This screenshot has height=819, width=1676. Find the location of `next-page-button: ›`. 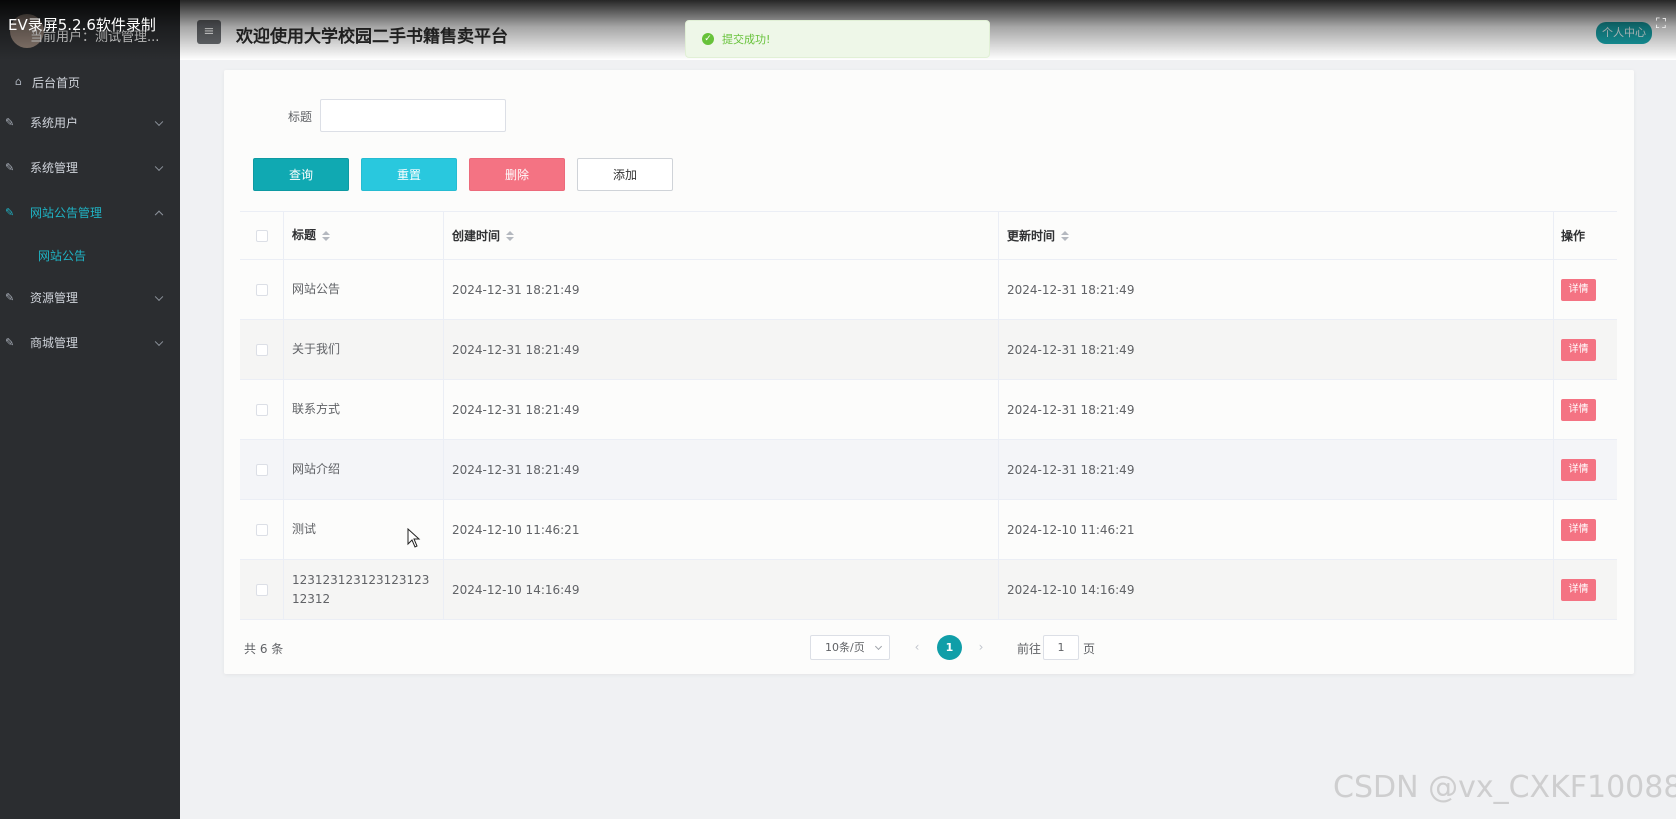

next-page-button: › is located at coordinates (981, 647).